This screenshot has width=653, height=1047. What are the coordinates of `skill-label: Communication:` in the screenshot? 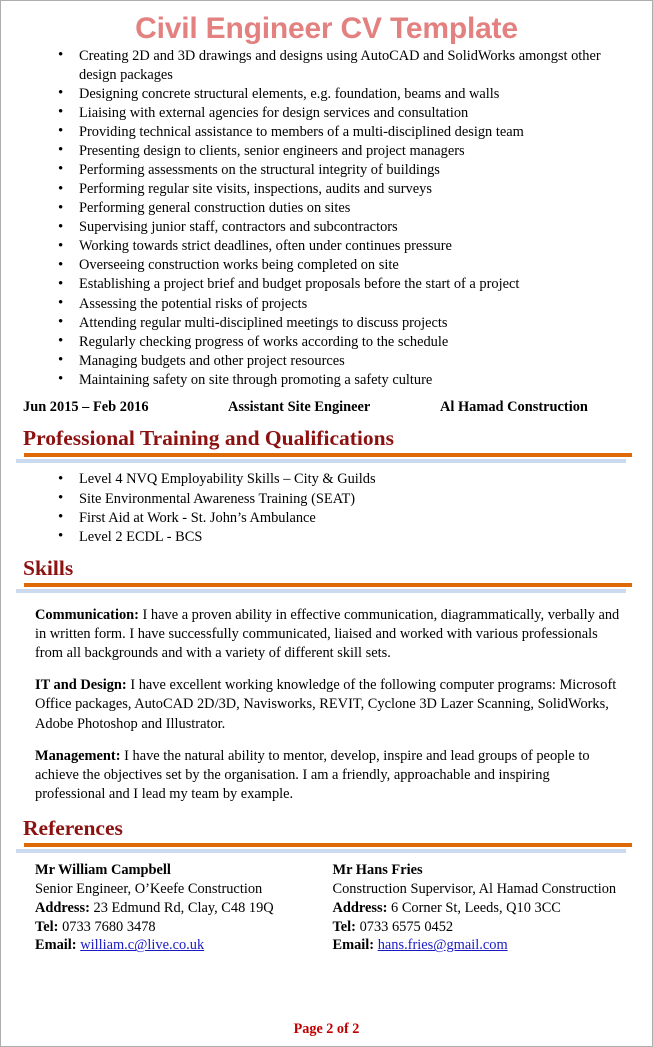 It's located at (87, 614).